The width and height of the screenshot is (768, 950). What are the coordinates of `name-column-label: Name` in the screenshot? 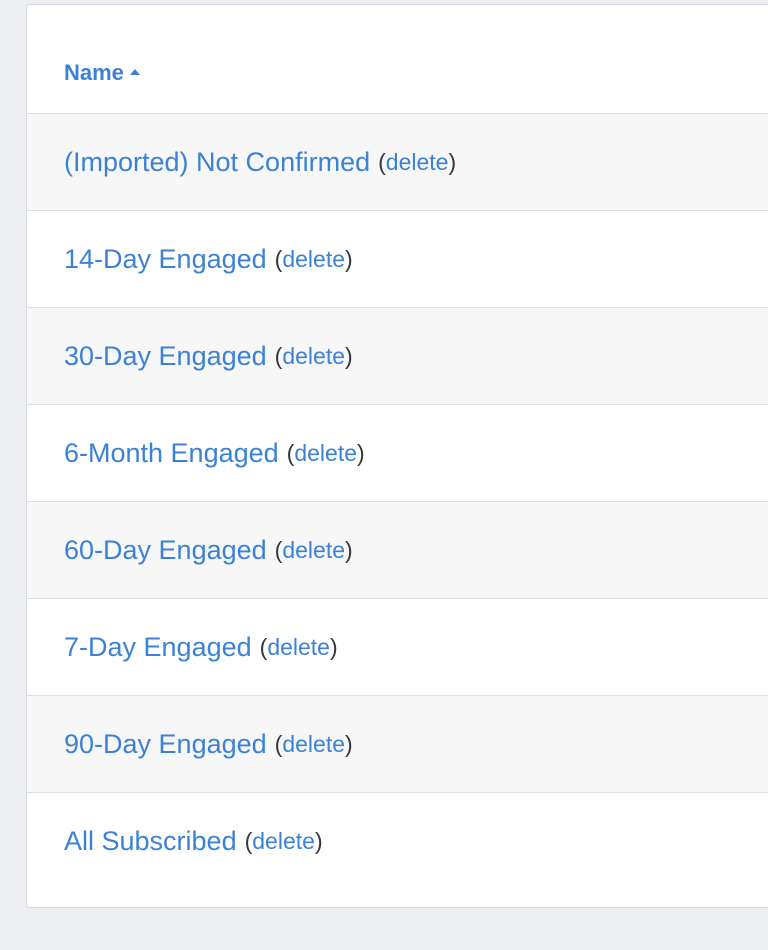 It's located at (94, 72).